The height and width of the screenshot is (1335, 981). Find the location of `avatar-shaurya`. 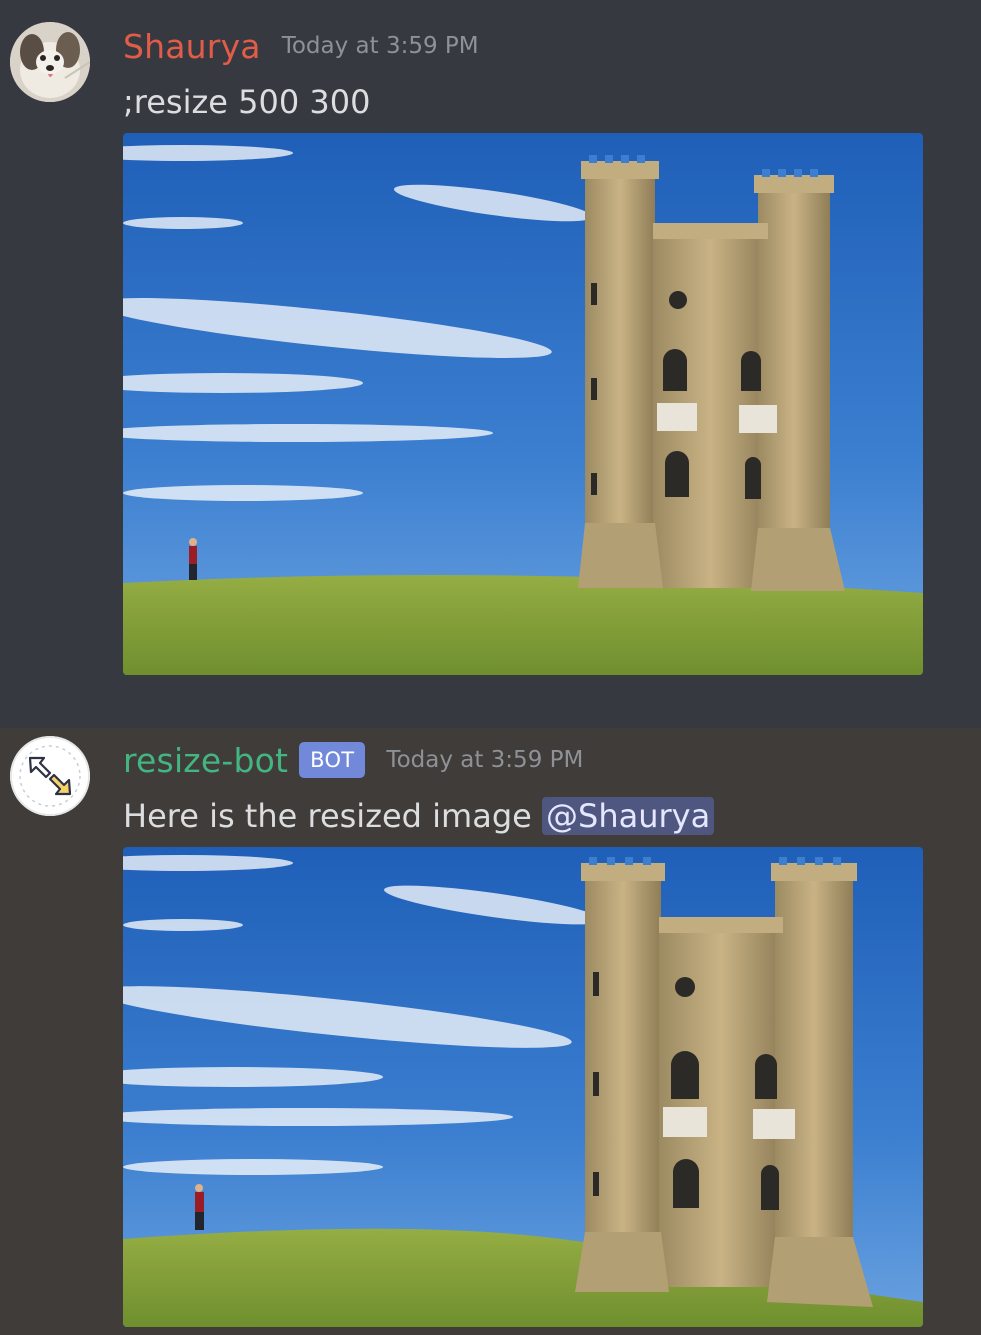

avatar-shaurya is located at coordinates (50, 62).